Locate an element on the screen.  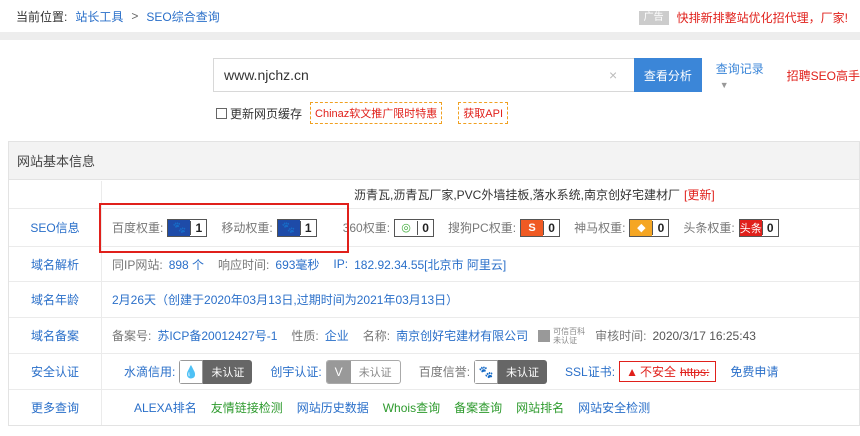
ssl-strike: https: is located at coordinates (694, 371).